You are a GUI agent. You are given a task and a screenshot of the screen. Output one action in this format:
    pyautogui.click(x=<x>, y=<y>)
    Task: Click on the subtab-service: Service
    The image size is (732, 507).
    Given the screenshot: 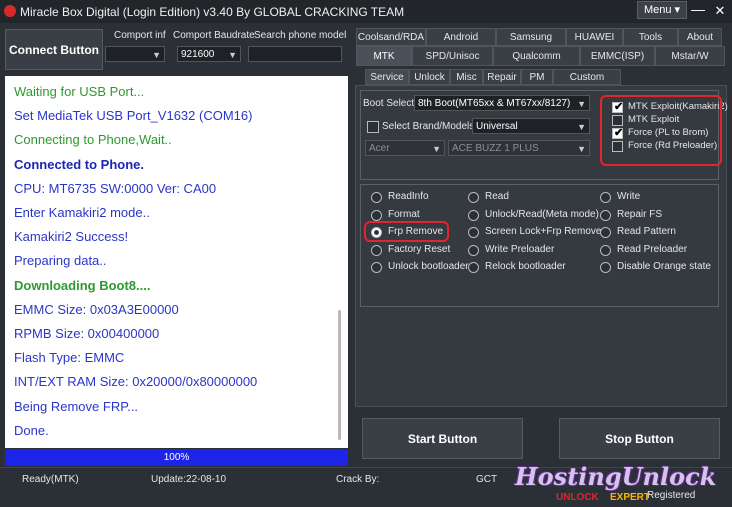 What is the action you would take?
    pyautogui.click(x=387, y=77)
    